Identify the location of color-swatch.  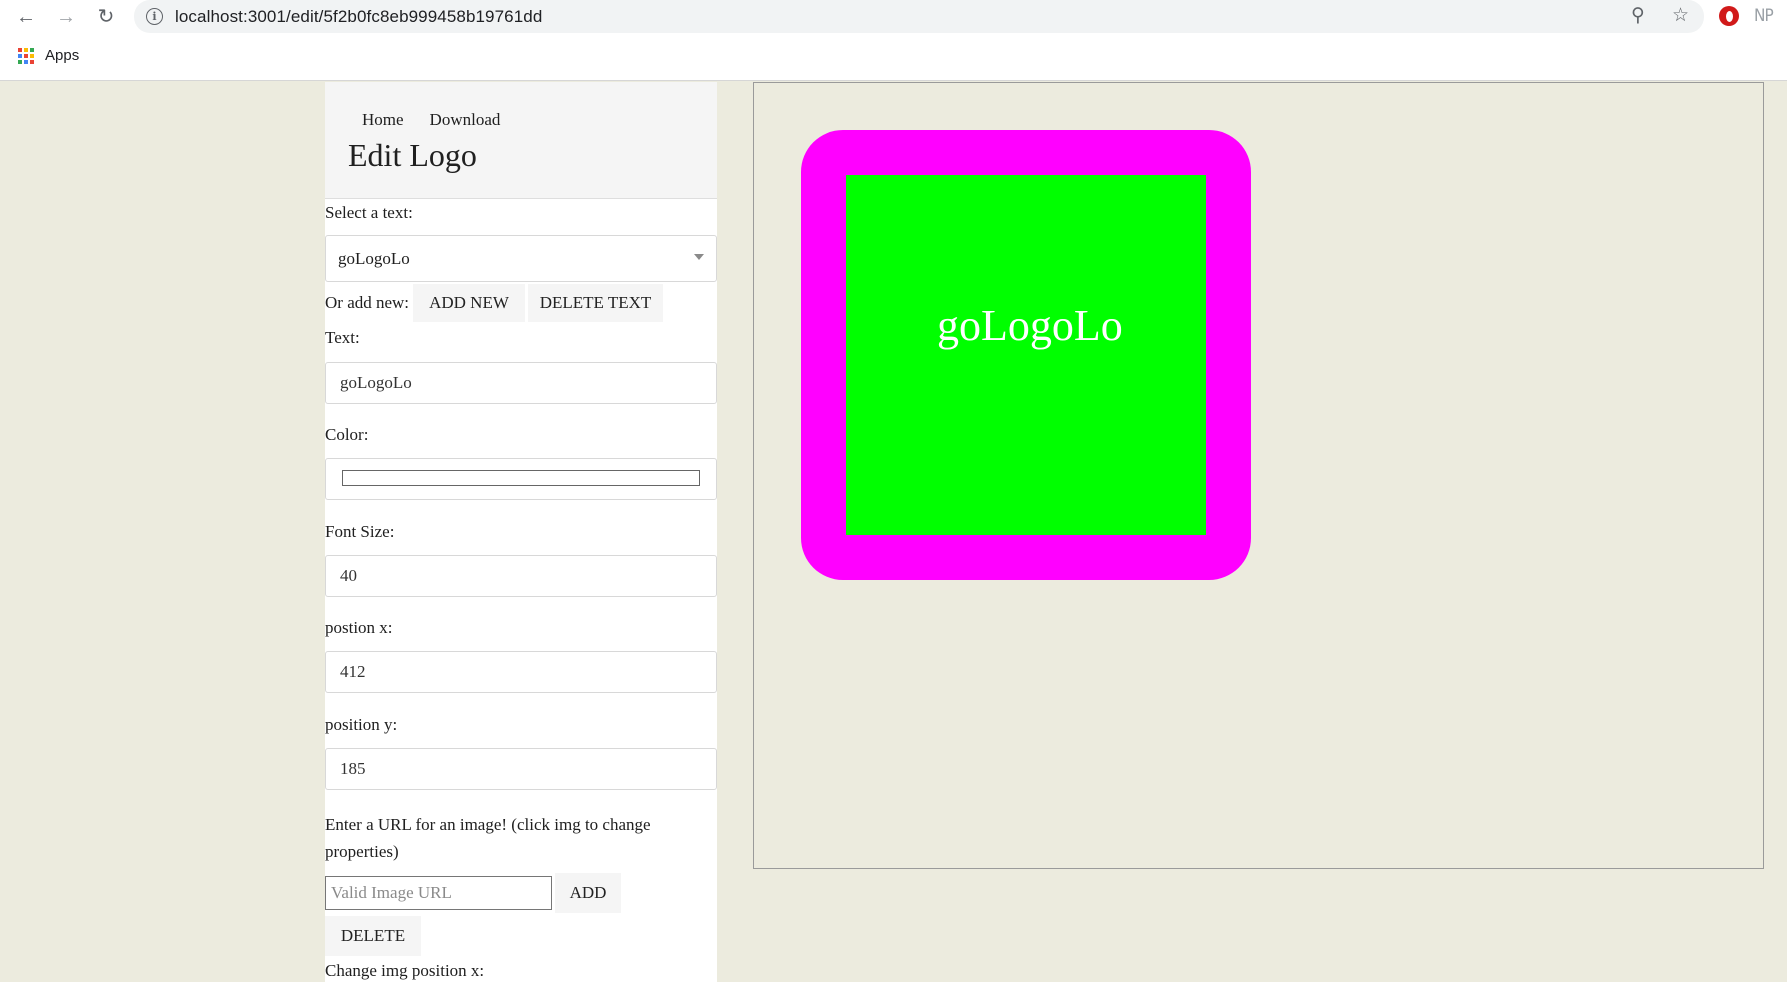
(521, 478).